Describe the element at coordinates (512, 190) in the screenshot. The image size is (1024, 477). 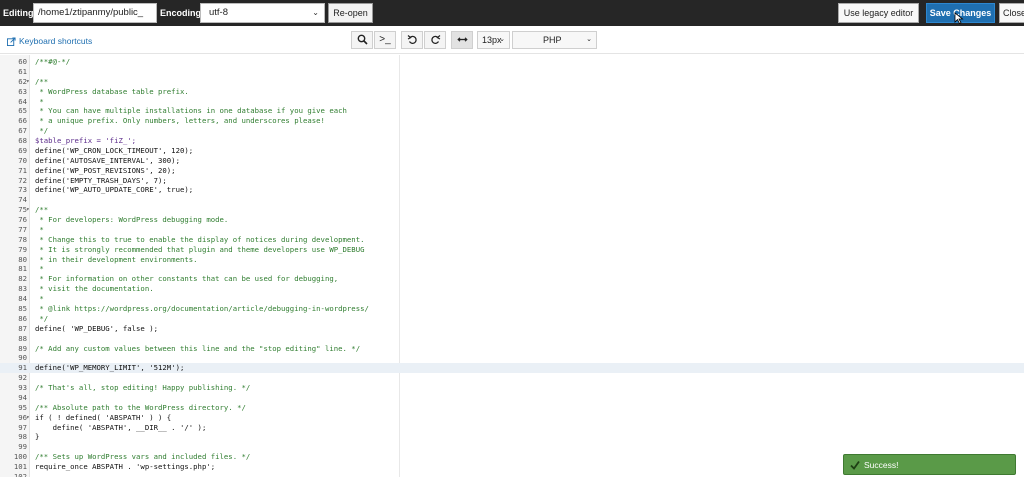
I see `code-line: 73 define('WP_AUTO_UPDATE_CORE', true);` at that location.